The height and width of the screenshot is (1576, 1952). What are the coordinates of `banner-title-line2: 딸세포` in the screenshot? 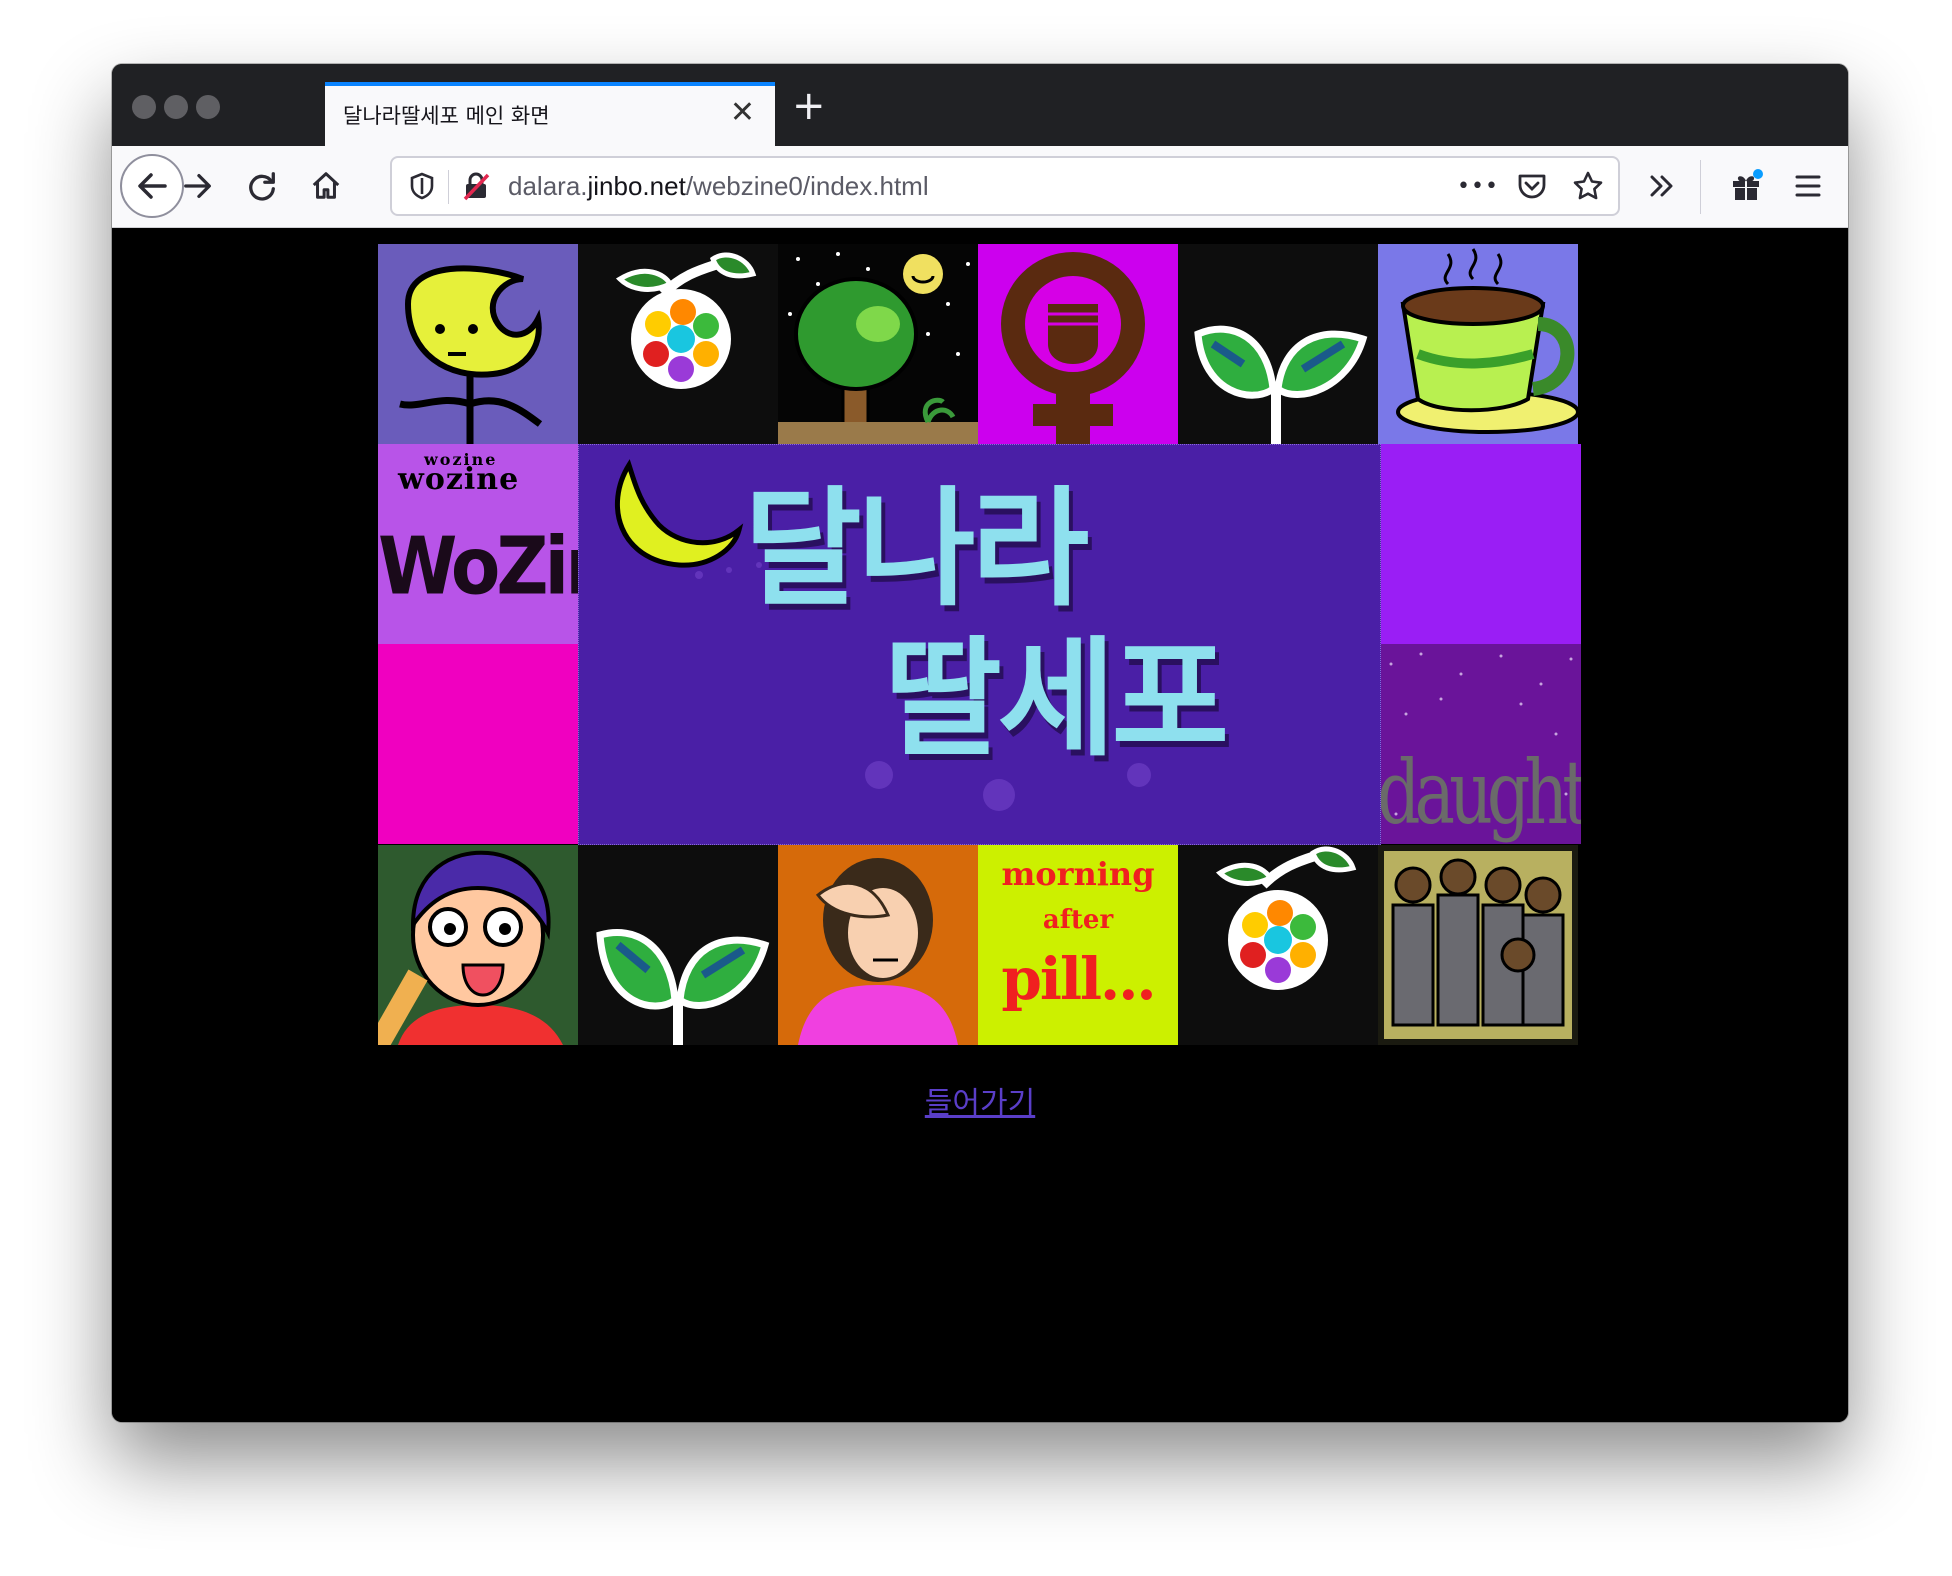 It's located at (1056, 699).